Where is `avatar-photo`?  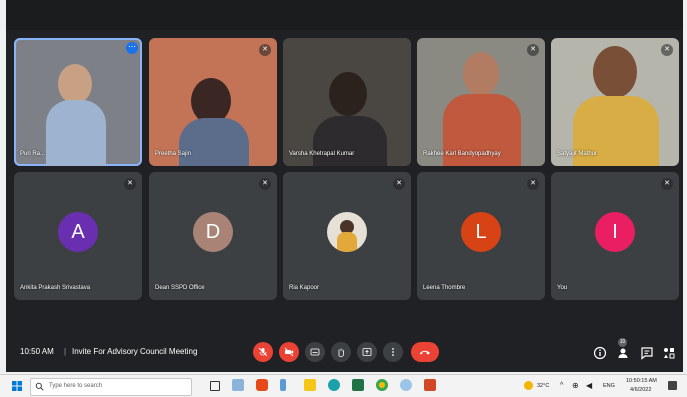
avatar-photo is located at coordinates (347, 232).